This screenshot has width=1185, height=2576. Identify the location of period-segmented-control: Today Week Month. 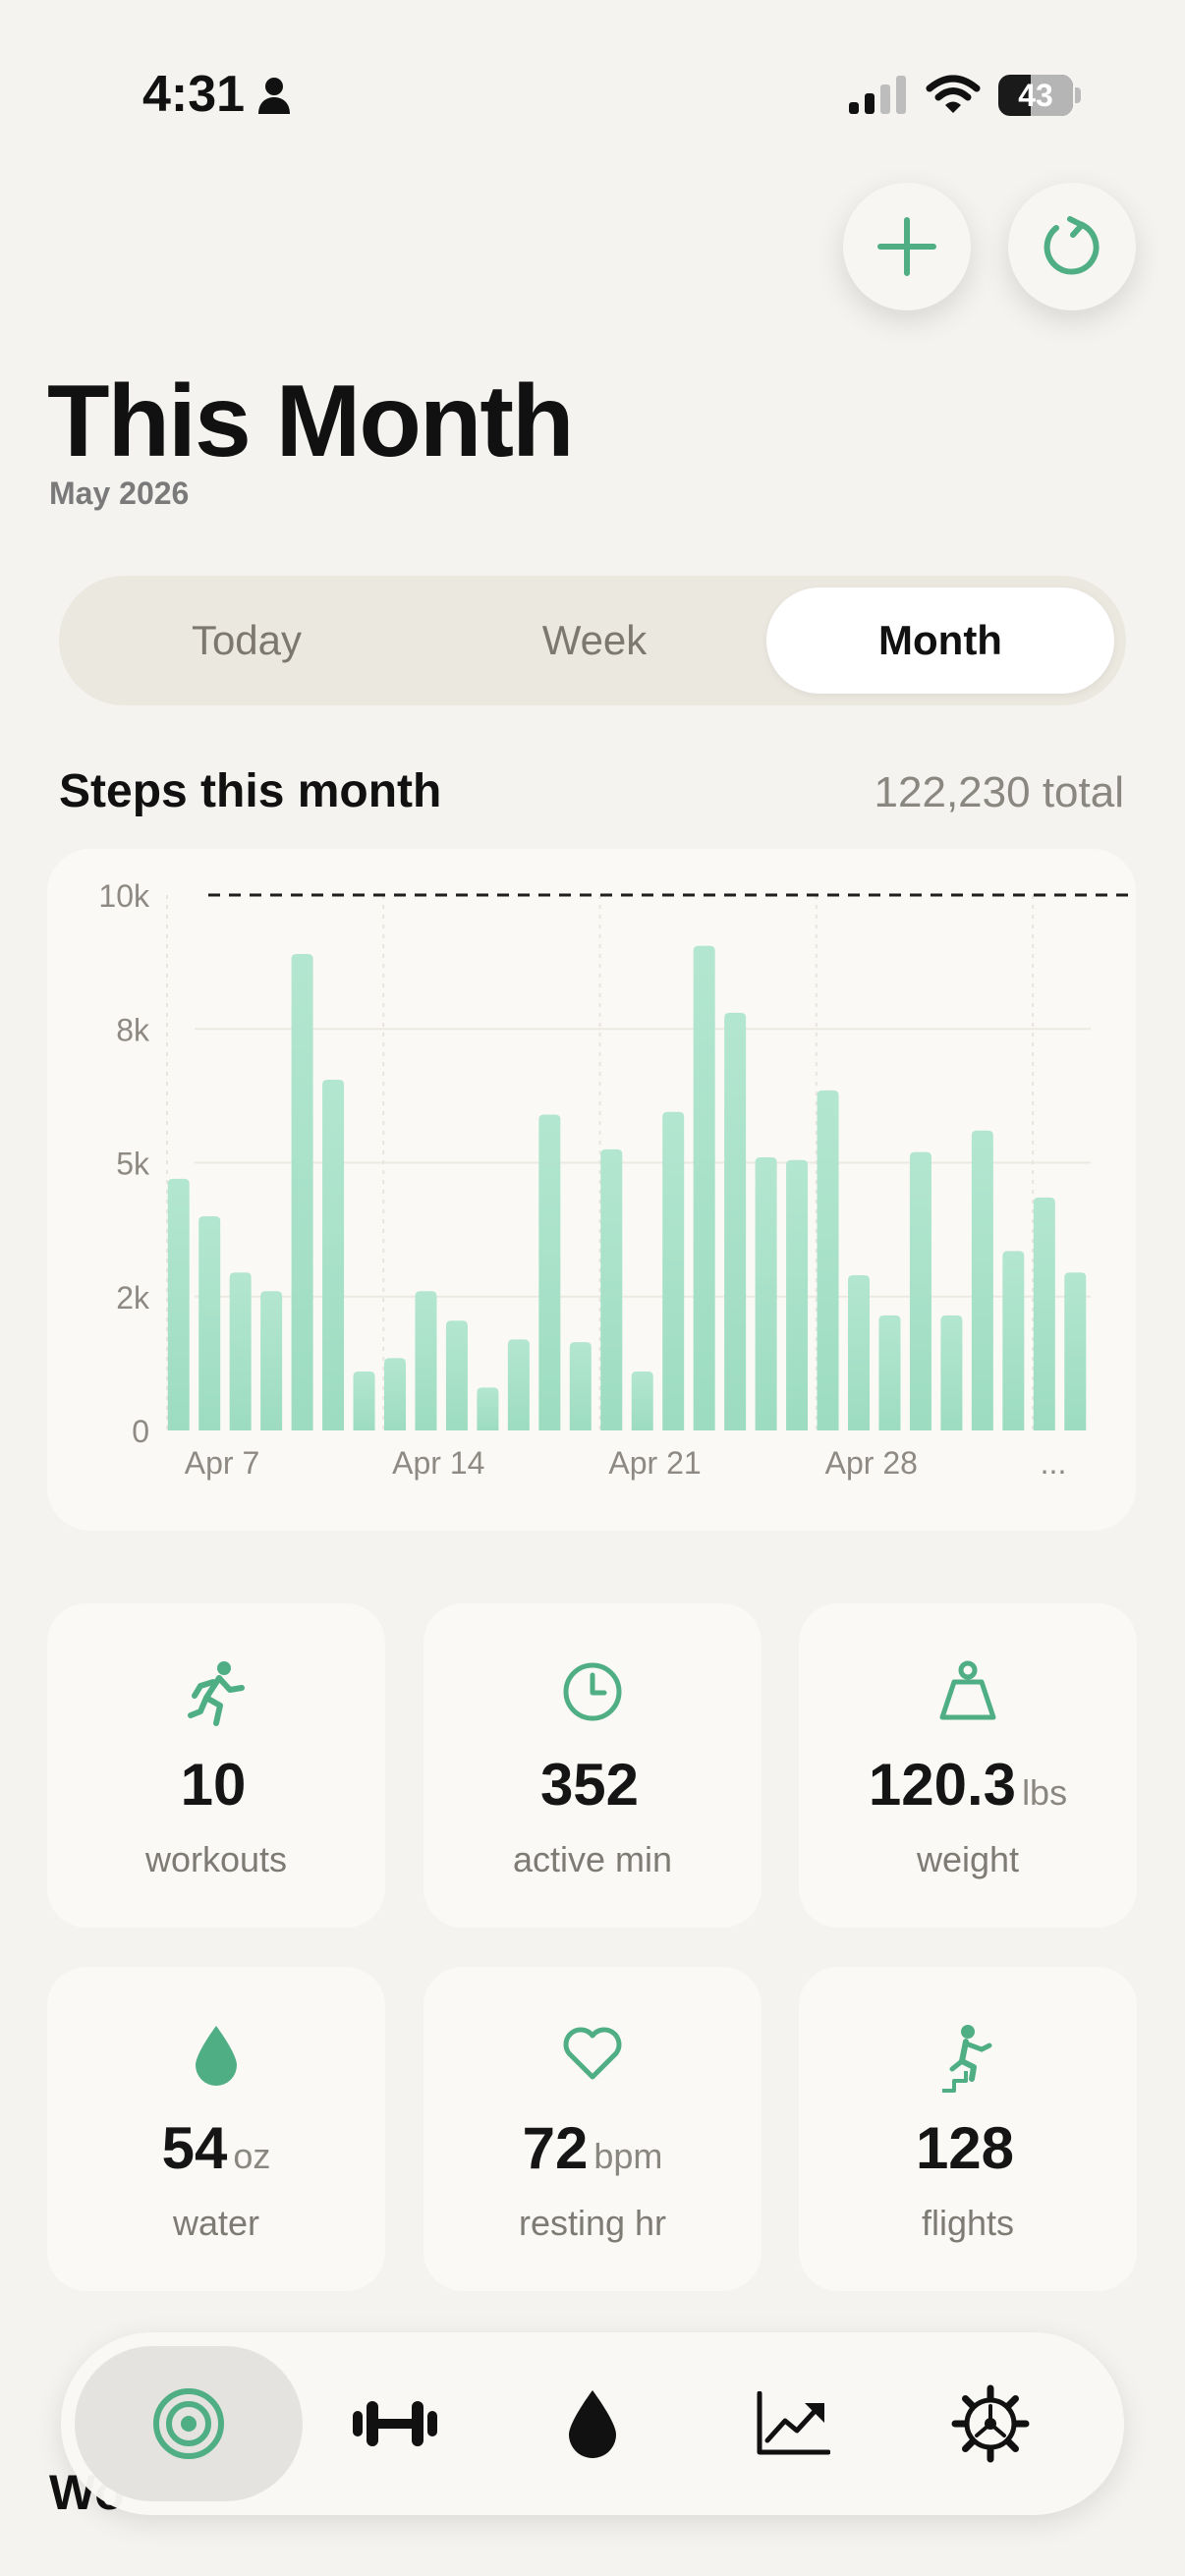
(592, 640).